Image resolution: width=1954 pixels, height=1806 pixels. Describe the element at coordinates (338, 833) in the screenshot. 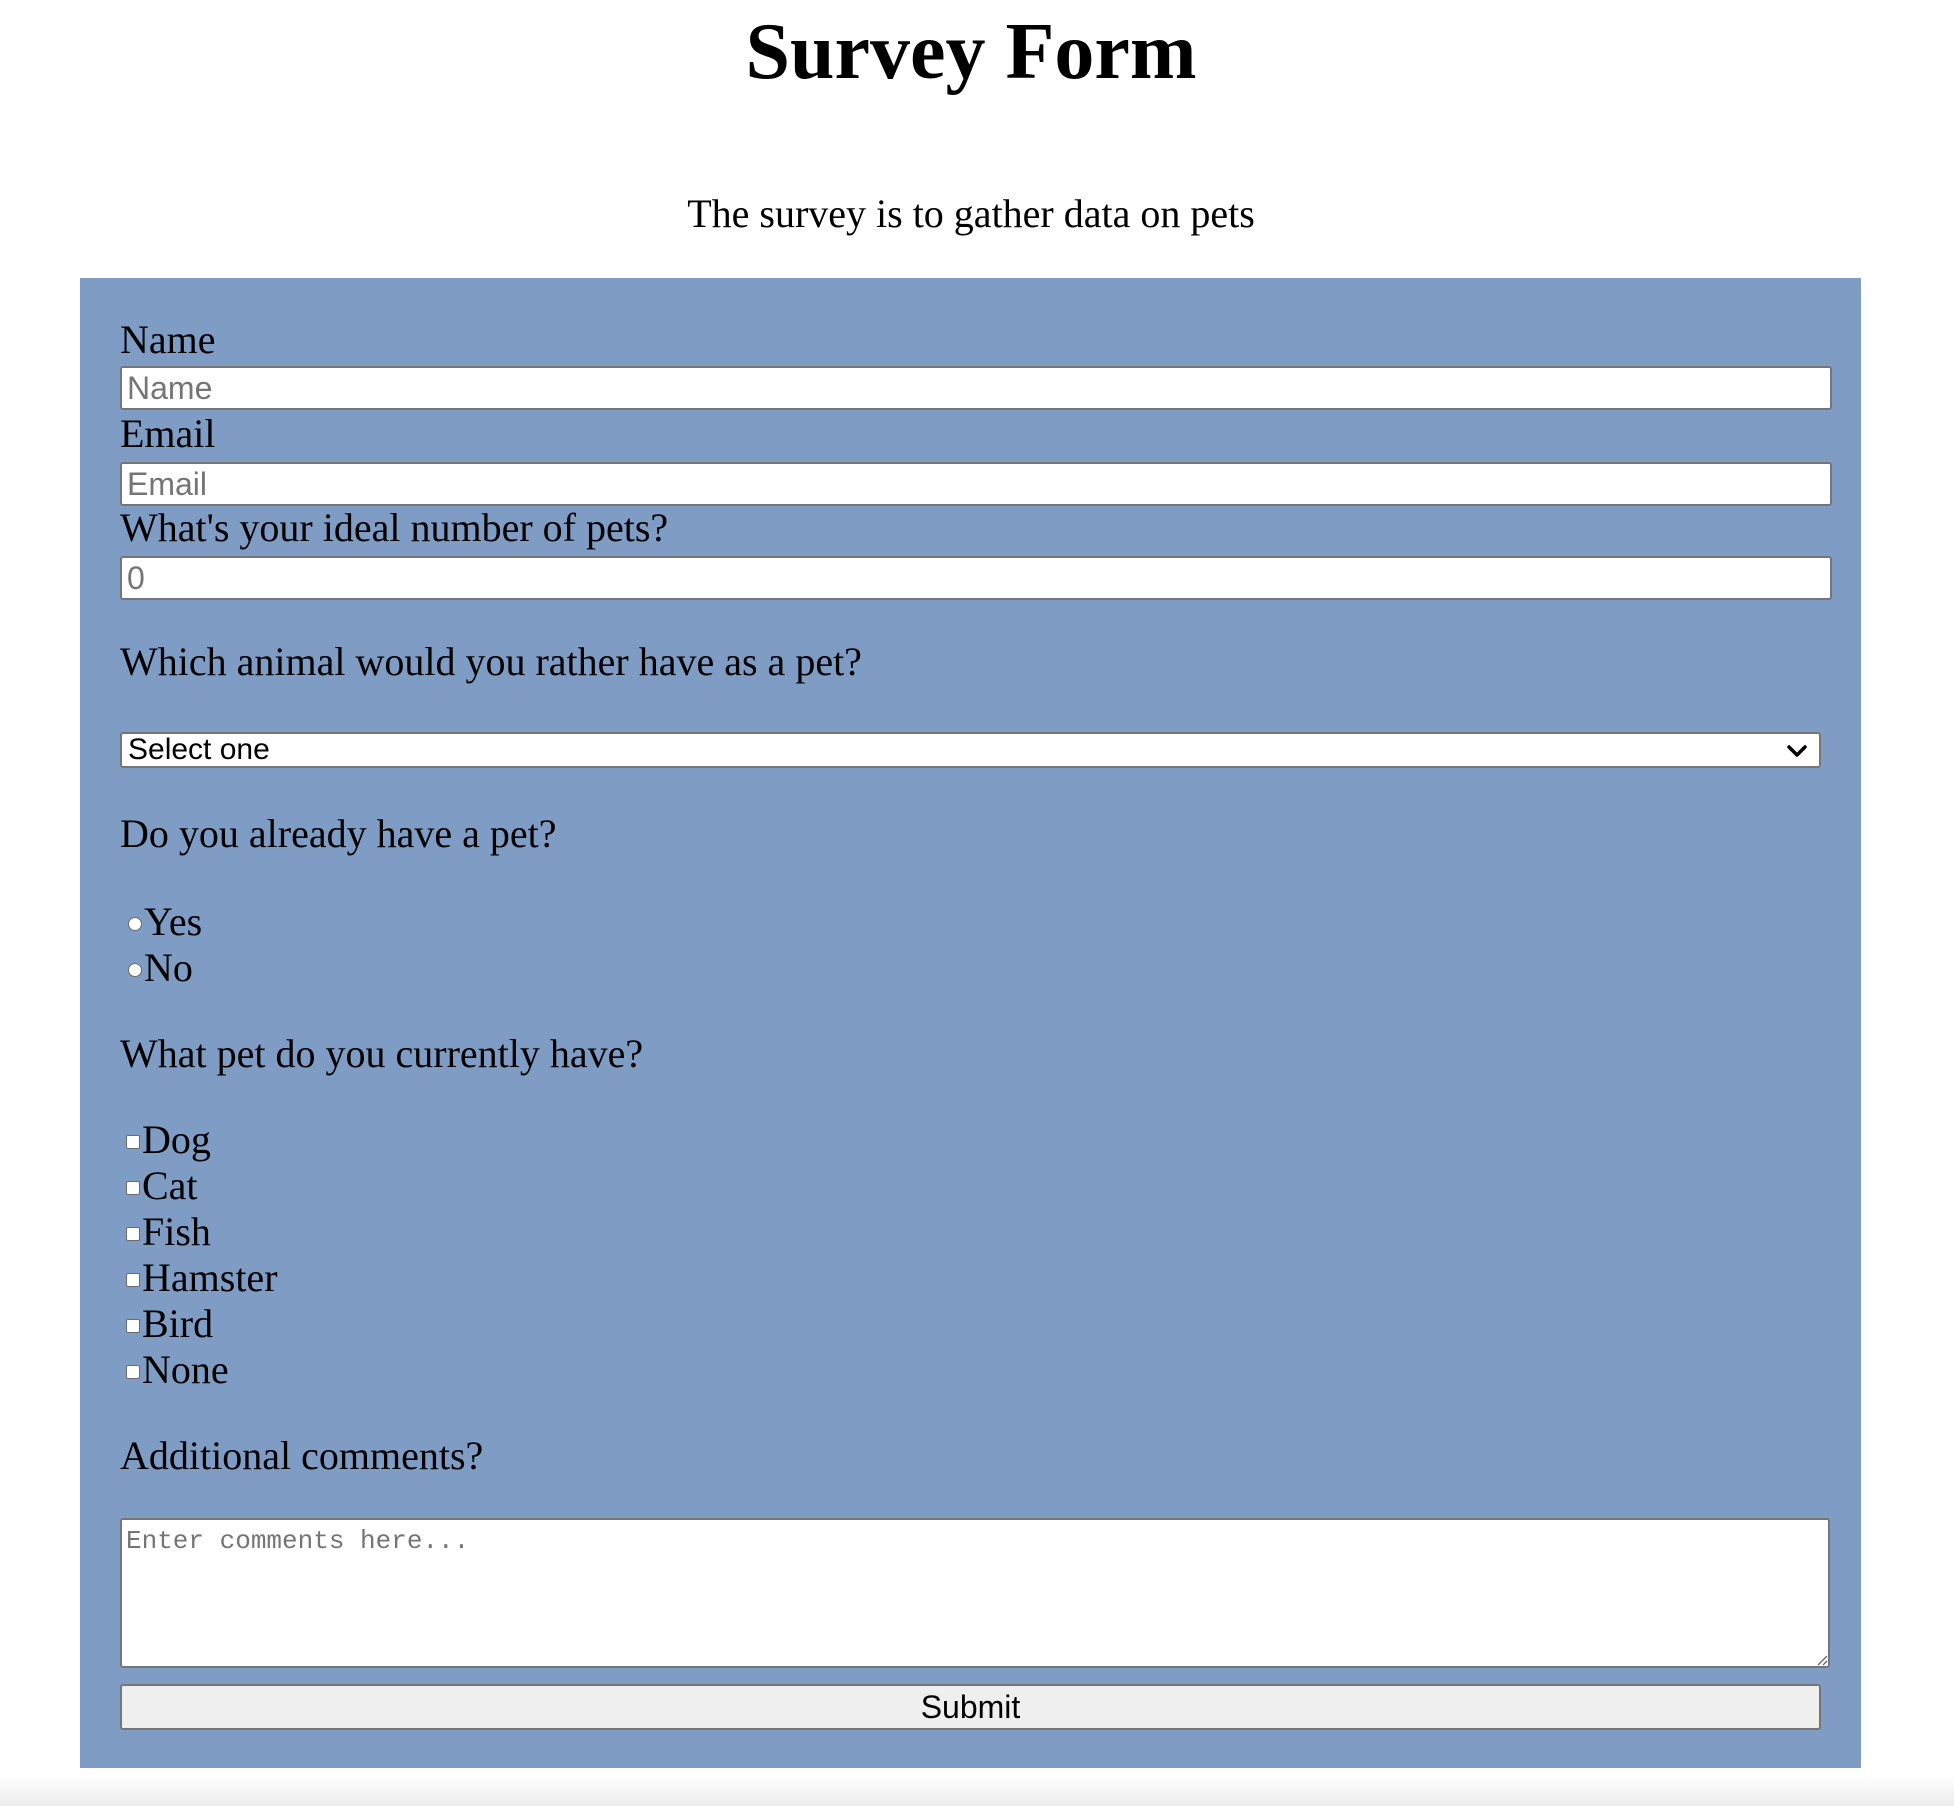

I see `has-pet-question: Do you already have a pet?` at that location.